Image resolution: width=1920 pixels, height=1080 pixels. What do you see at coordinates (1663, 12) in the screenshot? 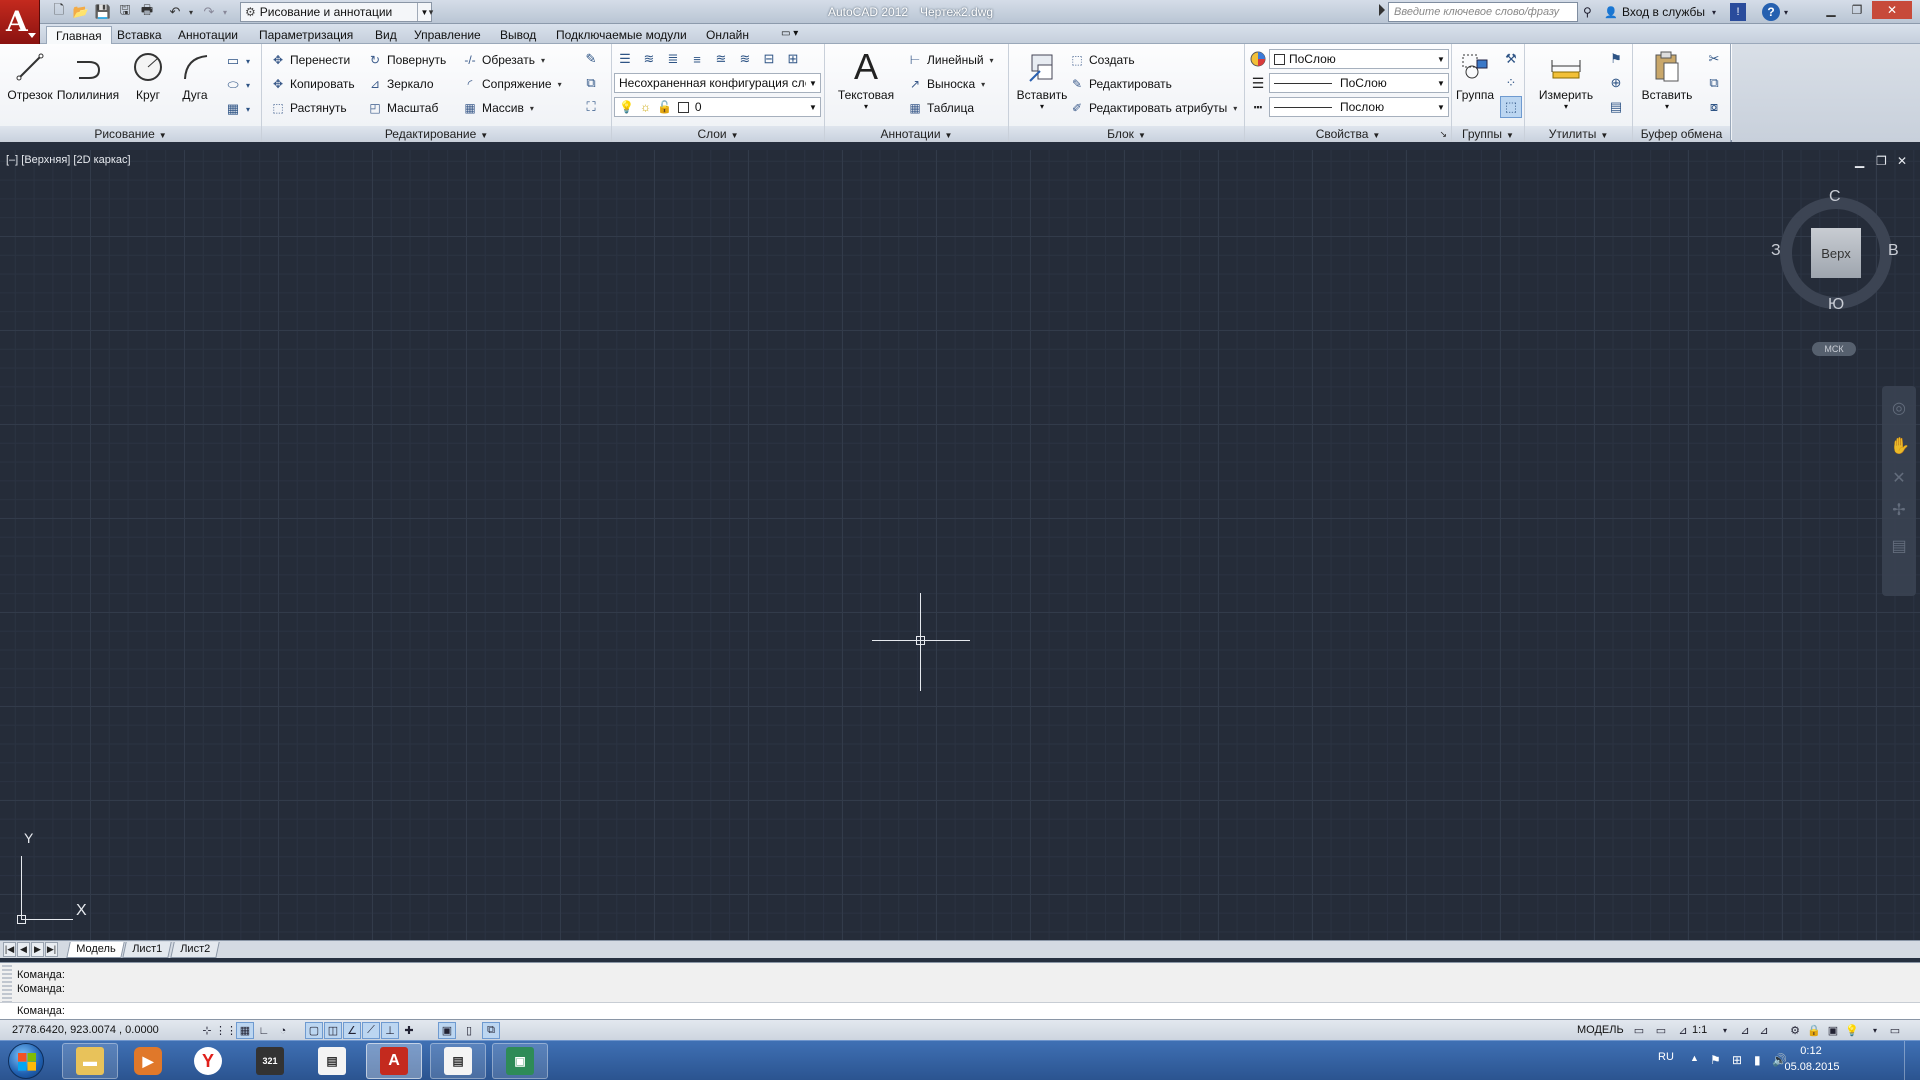
I see `sign-in-link: Вход в службы` at bounding box center [1663, 12].